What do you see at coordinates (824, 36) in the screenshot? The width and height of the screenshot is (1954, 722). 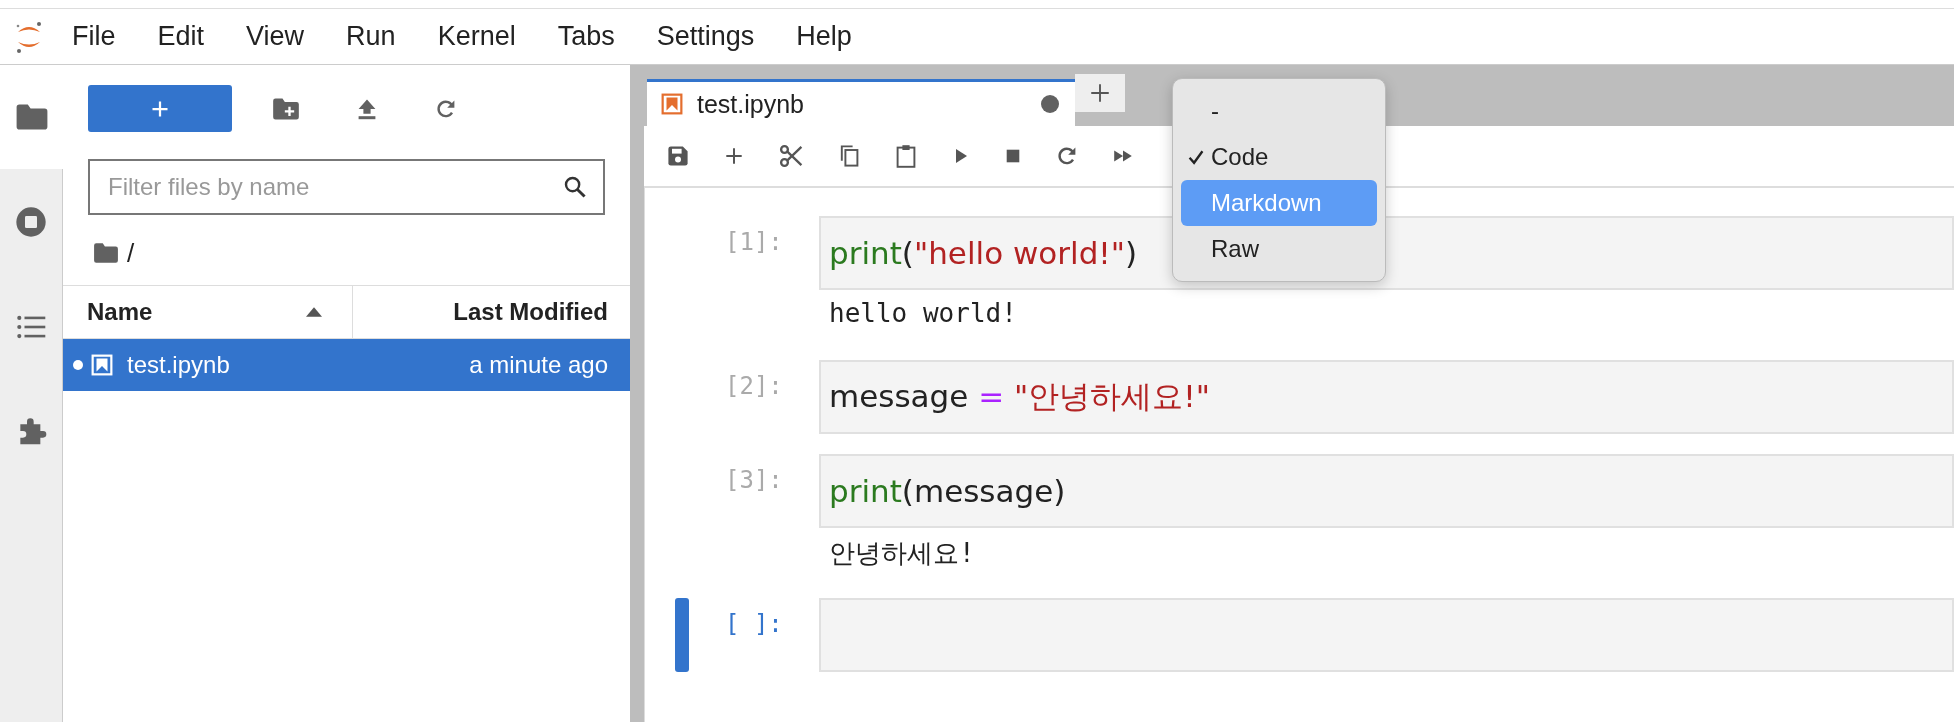 I see `menu-item: Help` at bounding box center [824, 36].